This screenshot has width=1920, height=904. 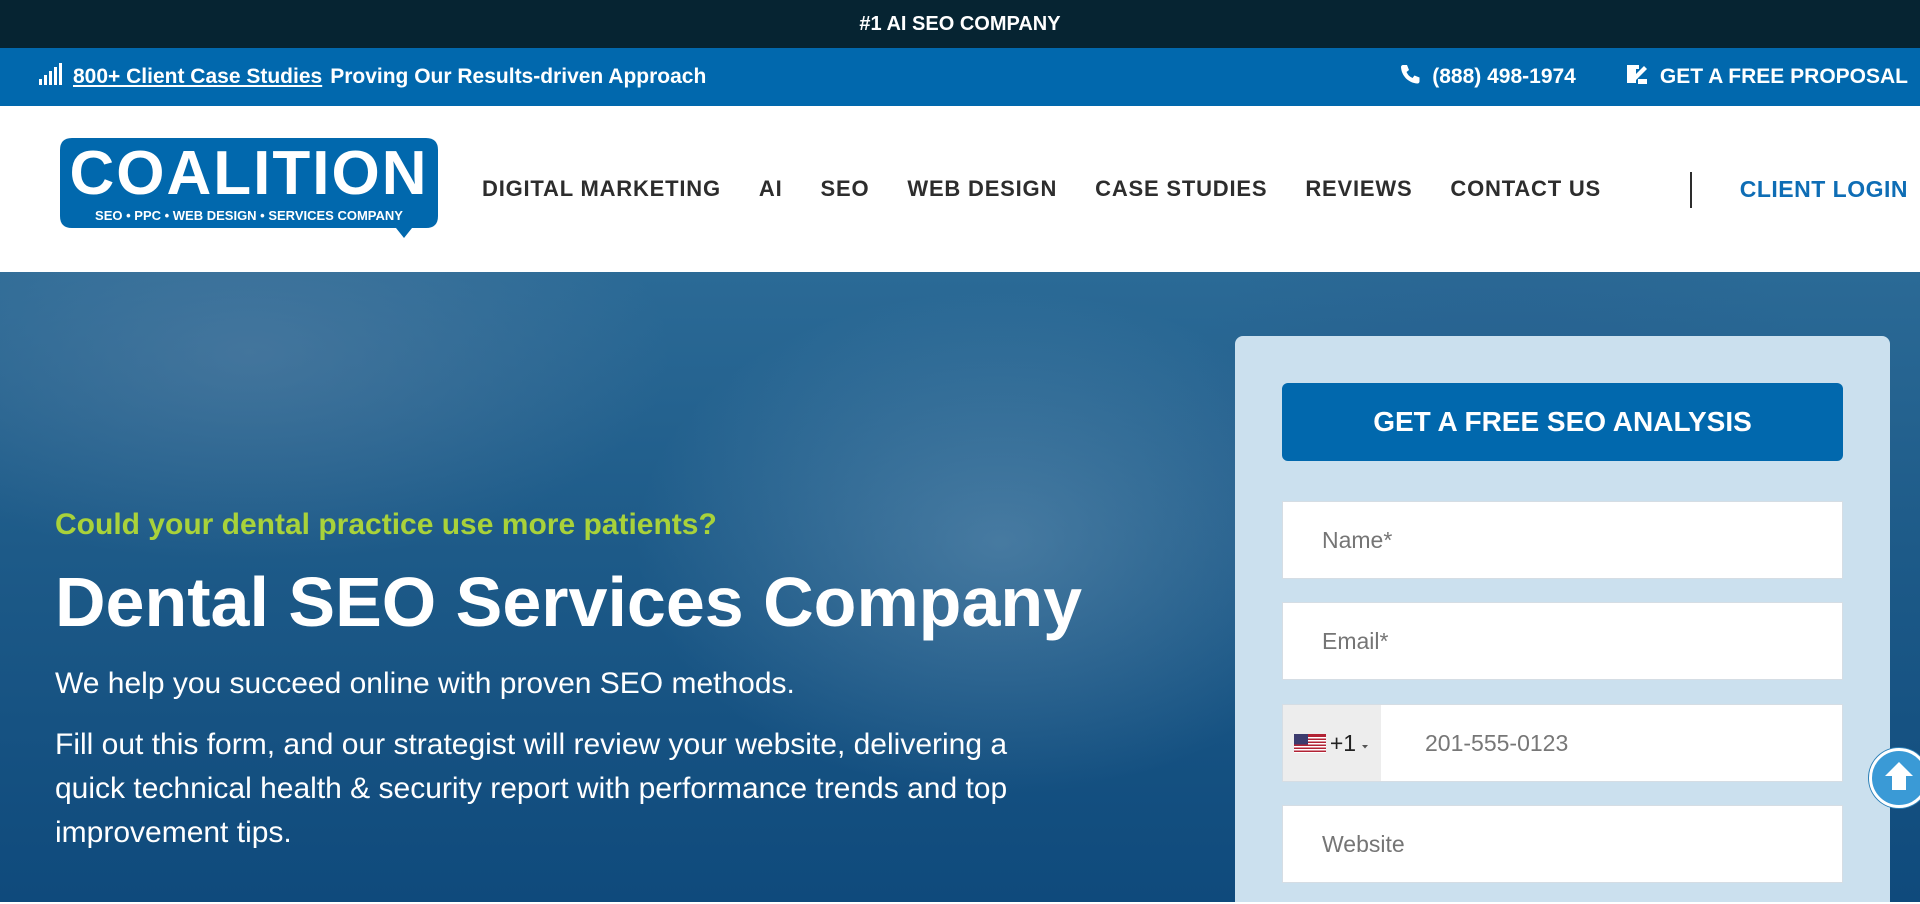 What do you see at coordinates (1691, 190) in the screenshot?
I see `nav-divider` at bounding box center [1691, 190].